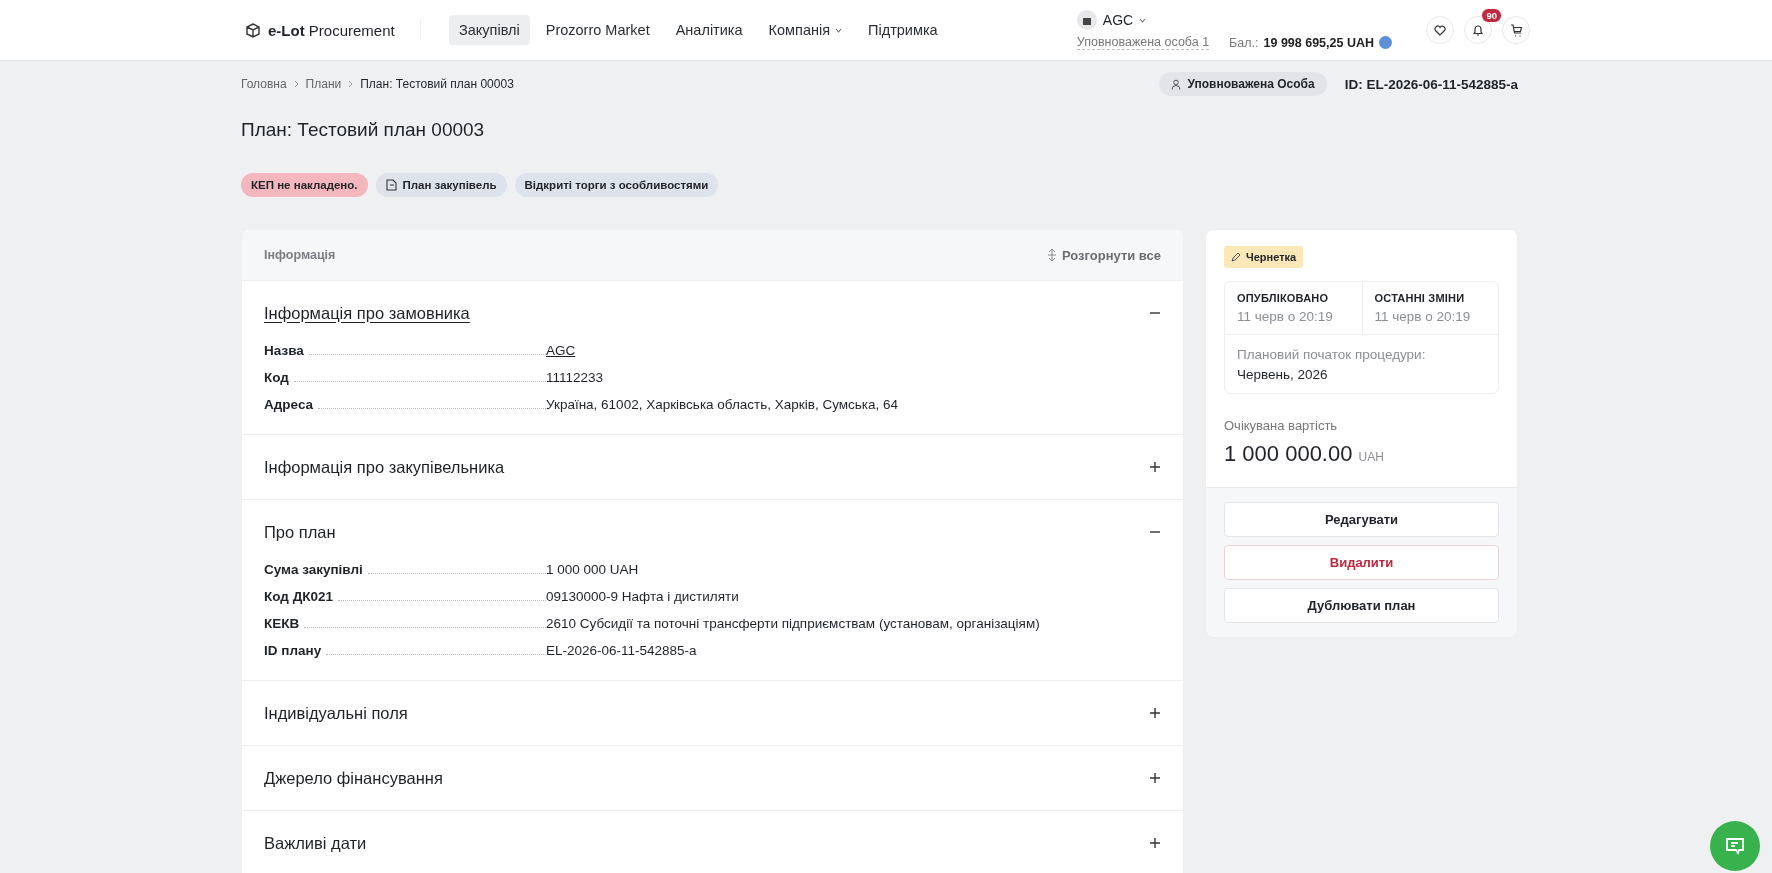 The width and height of the screenshot is (1772, 873). I want to click on user-name: Уповноважена особа 1, so click(1143, 42).